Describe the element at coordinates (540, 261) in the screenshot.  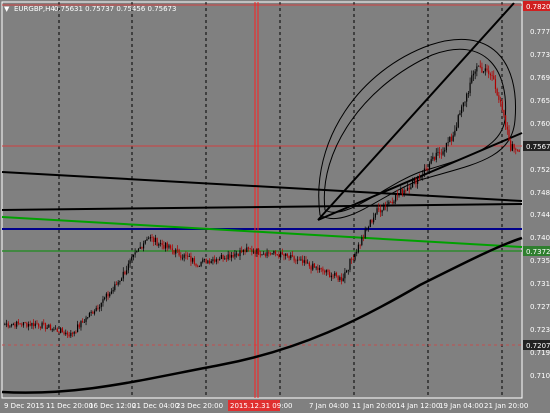
I see `price-tick: 0.73590` at that location.